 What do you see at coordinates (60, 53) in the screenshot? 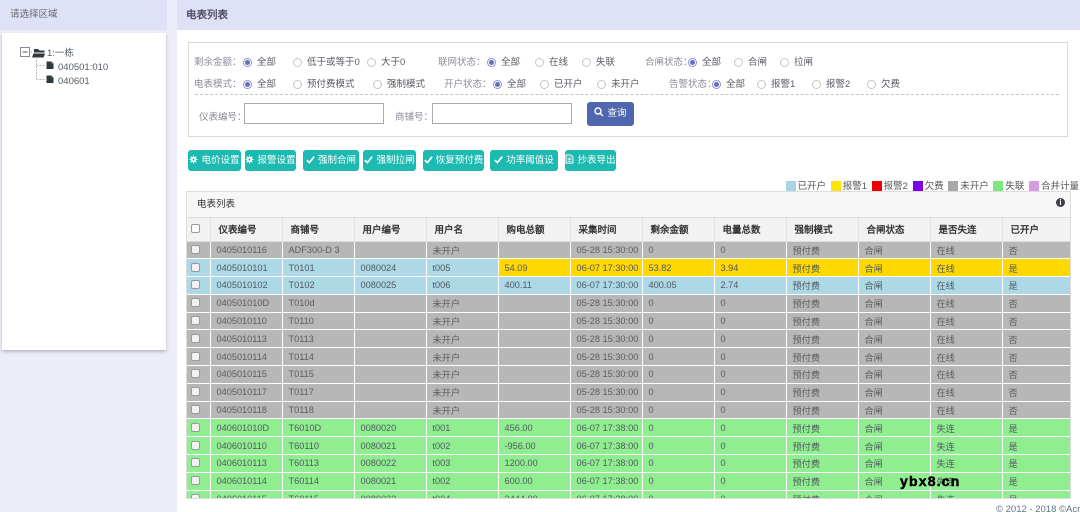
I see `svg-text: 1:一栋` at bounding box center [60, 53].